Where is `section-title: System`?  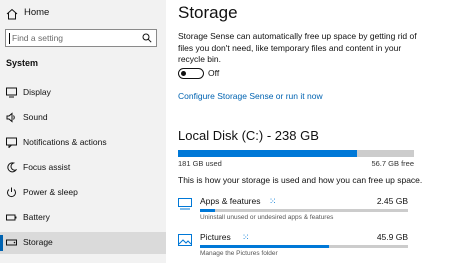
section-title: System is located at coordinates (22, 63).